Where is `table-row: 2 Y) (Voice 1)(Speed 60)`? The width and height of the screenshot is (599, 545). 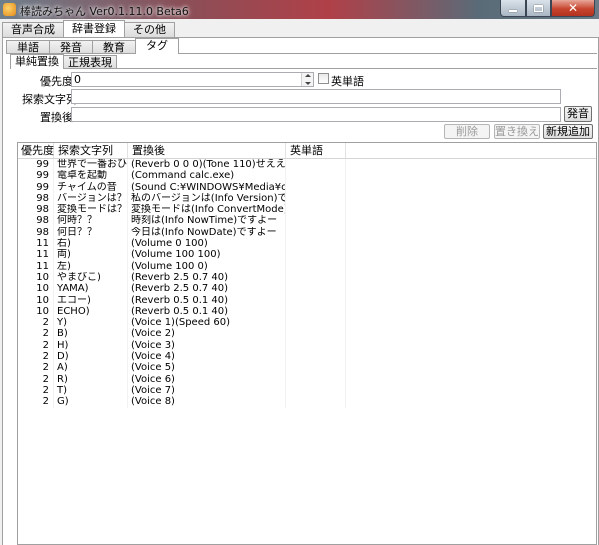 table-row: 2 Y) (Voice 1)(Speed 60) is located at coordinates (307, 323).